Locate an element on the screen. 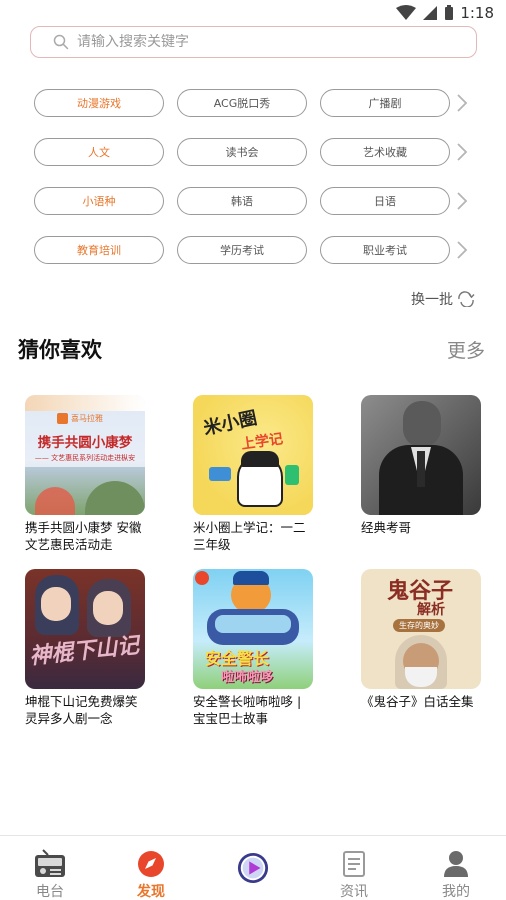 The width and height of the screenshot is (506, 900). status-bar: 1:18 is located at coordinates (253, 14).